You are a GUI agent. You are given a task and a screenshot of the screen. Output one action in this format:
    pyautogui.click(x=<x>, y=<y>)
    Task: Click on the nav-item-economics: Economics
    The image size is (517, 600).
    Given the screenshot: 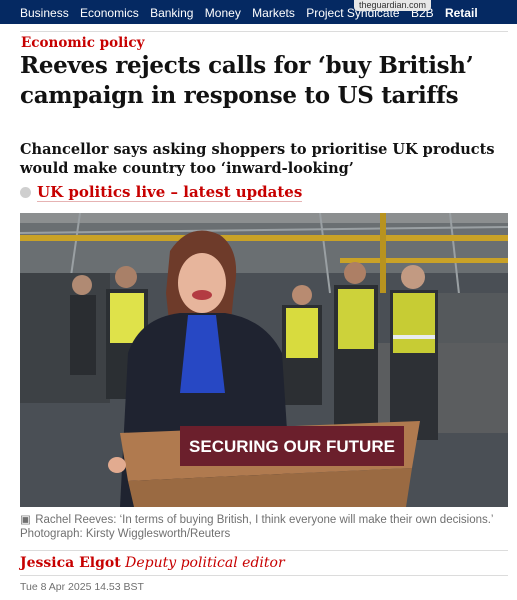 What is the action you would take?
    pyautogui.click(x=109, y=13)
    